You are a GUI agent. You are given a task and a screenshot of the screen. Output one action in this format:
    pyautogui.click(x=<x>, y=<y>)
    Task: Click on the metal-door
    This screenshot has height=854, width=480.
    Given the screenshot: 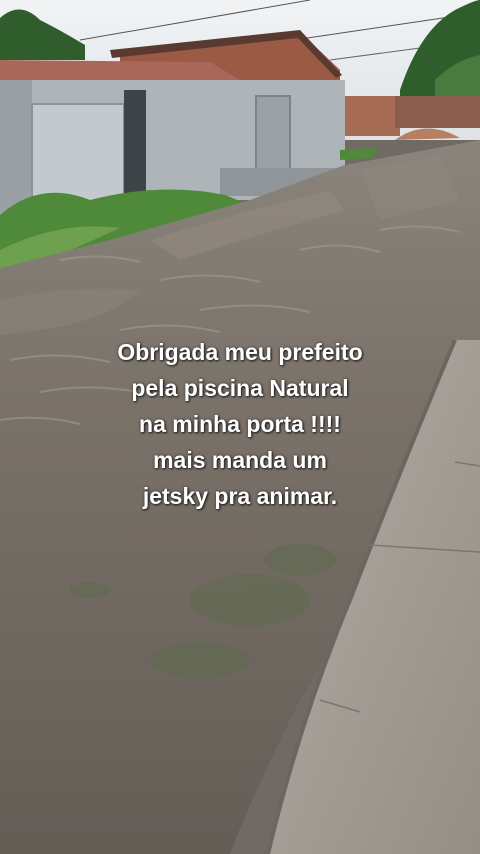 What is the action you would take?
    pyautogui.click(x=273, y=134)
    